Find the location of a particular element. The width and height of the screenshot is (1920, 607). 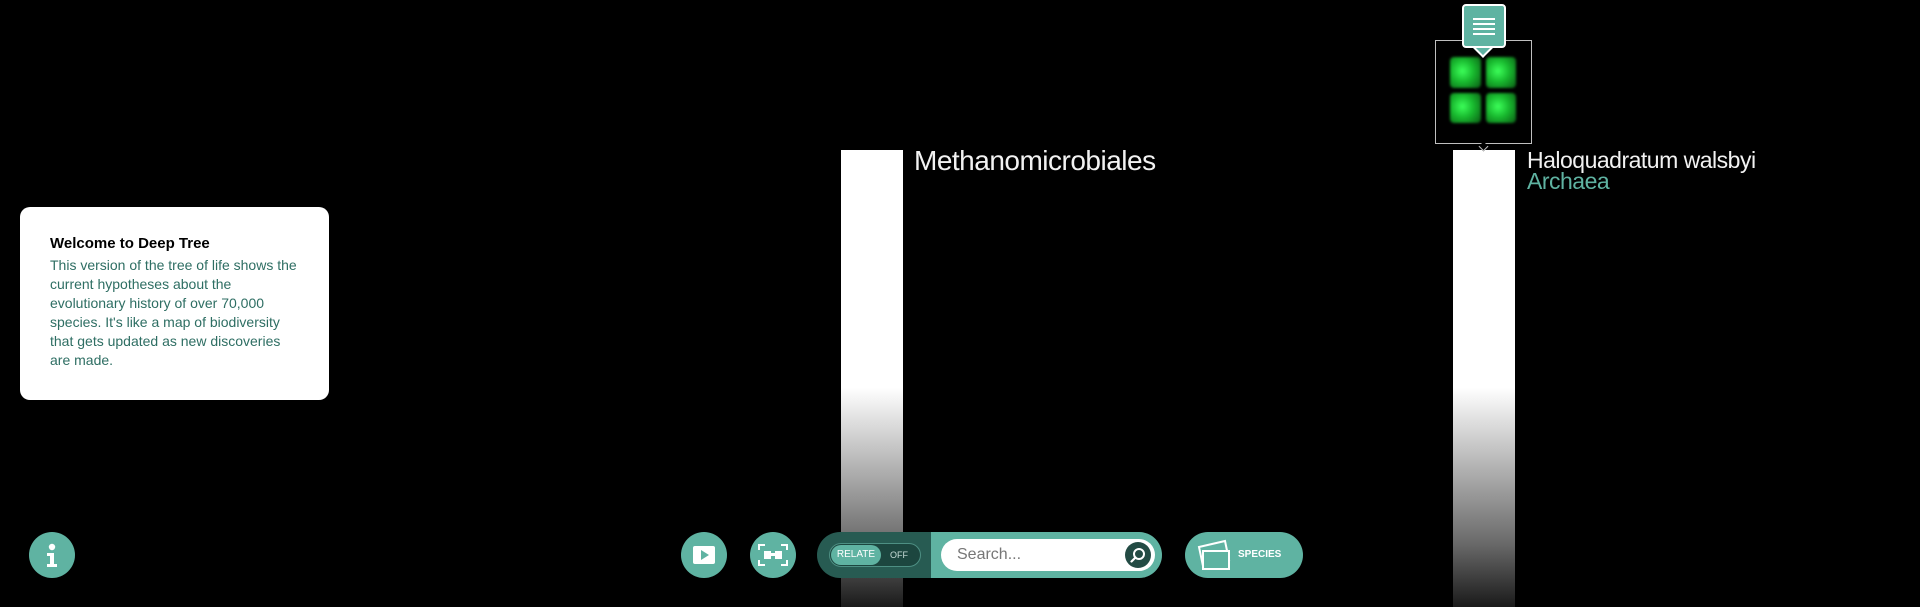

relate-toggle-knob: RELATE is located at coordinates (856, 555).